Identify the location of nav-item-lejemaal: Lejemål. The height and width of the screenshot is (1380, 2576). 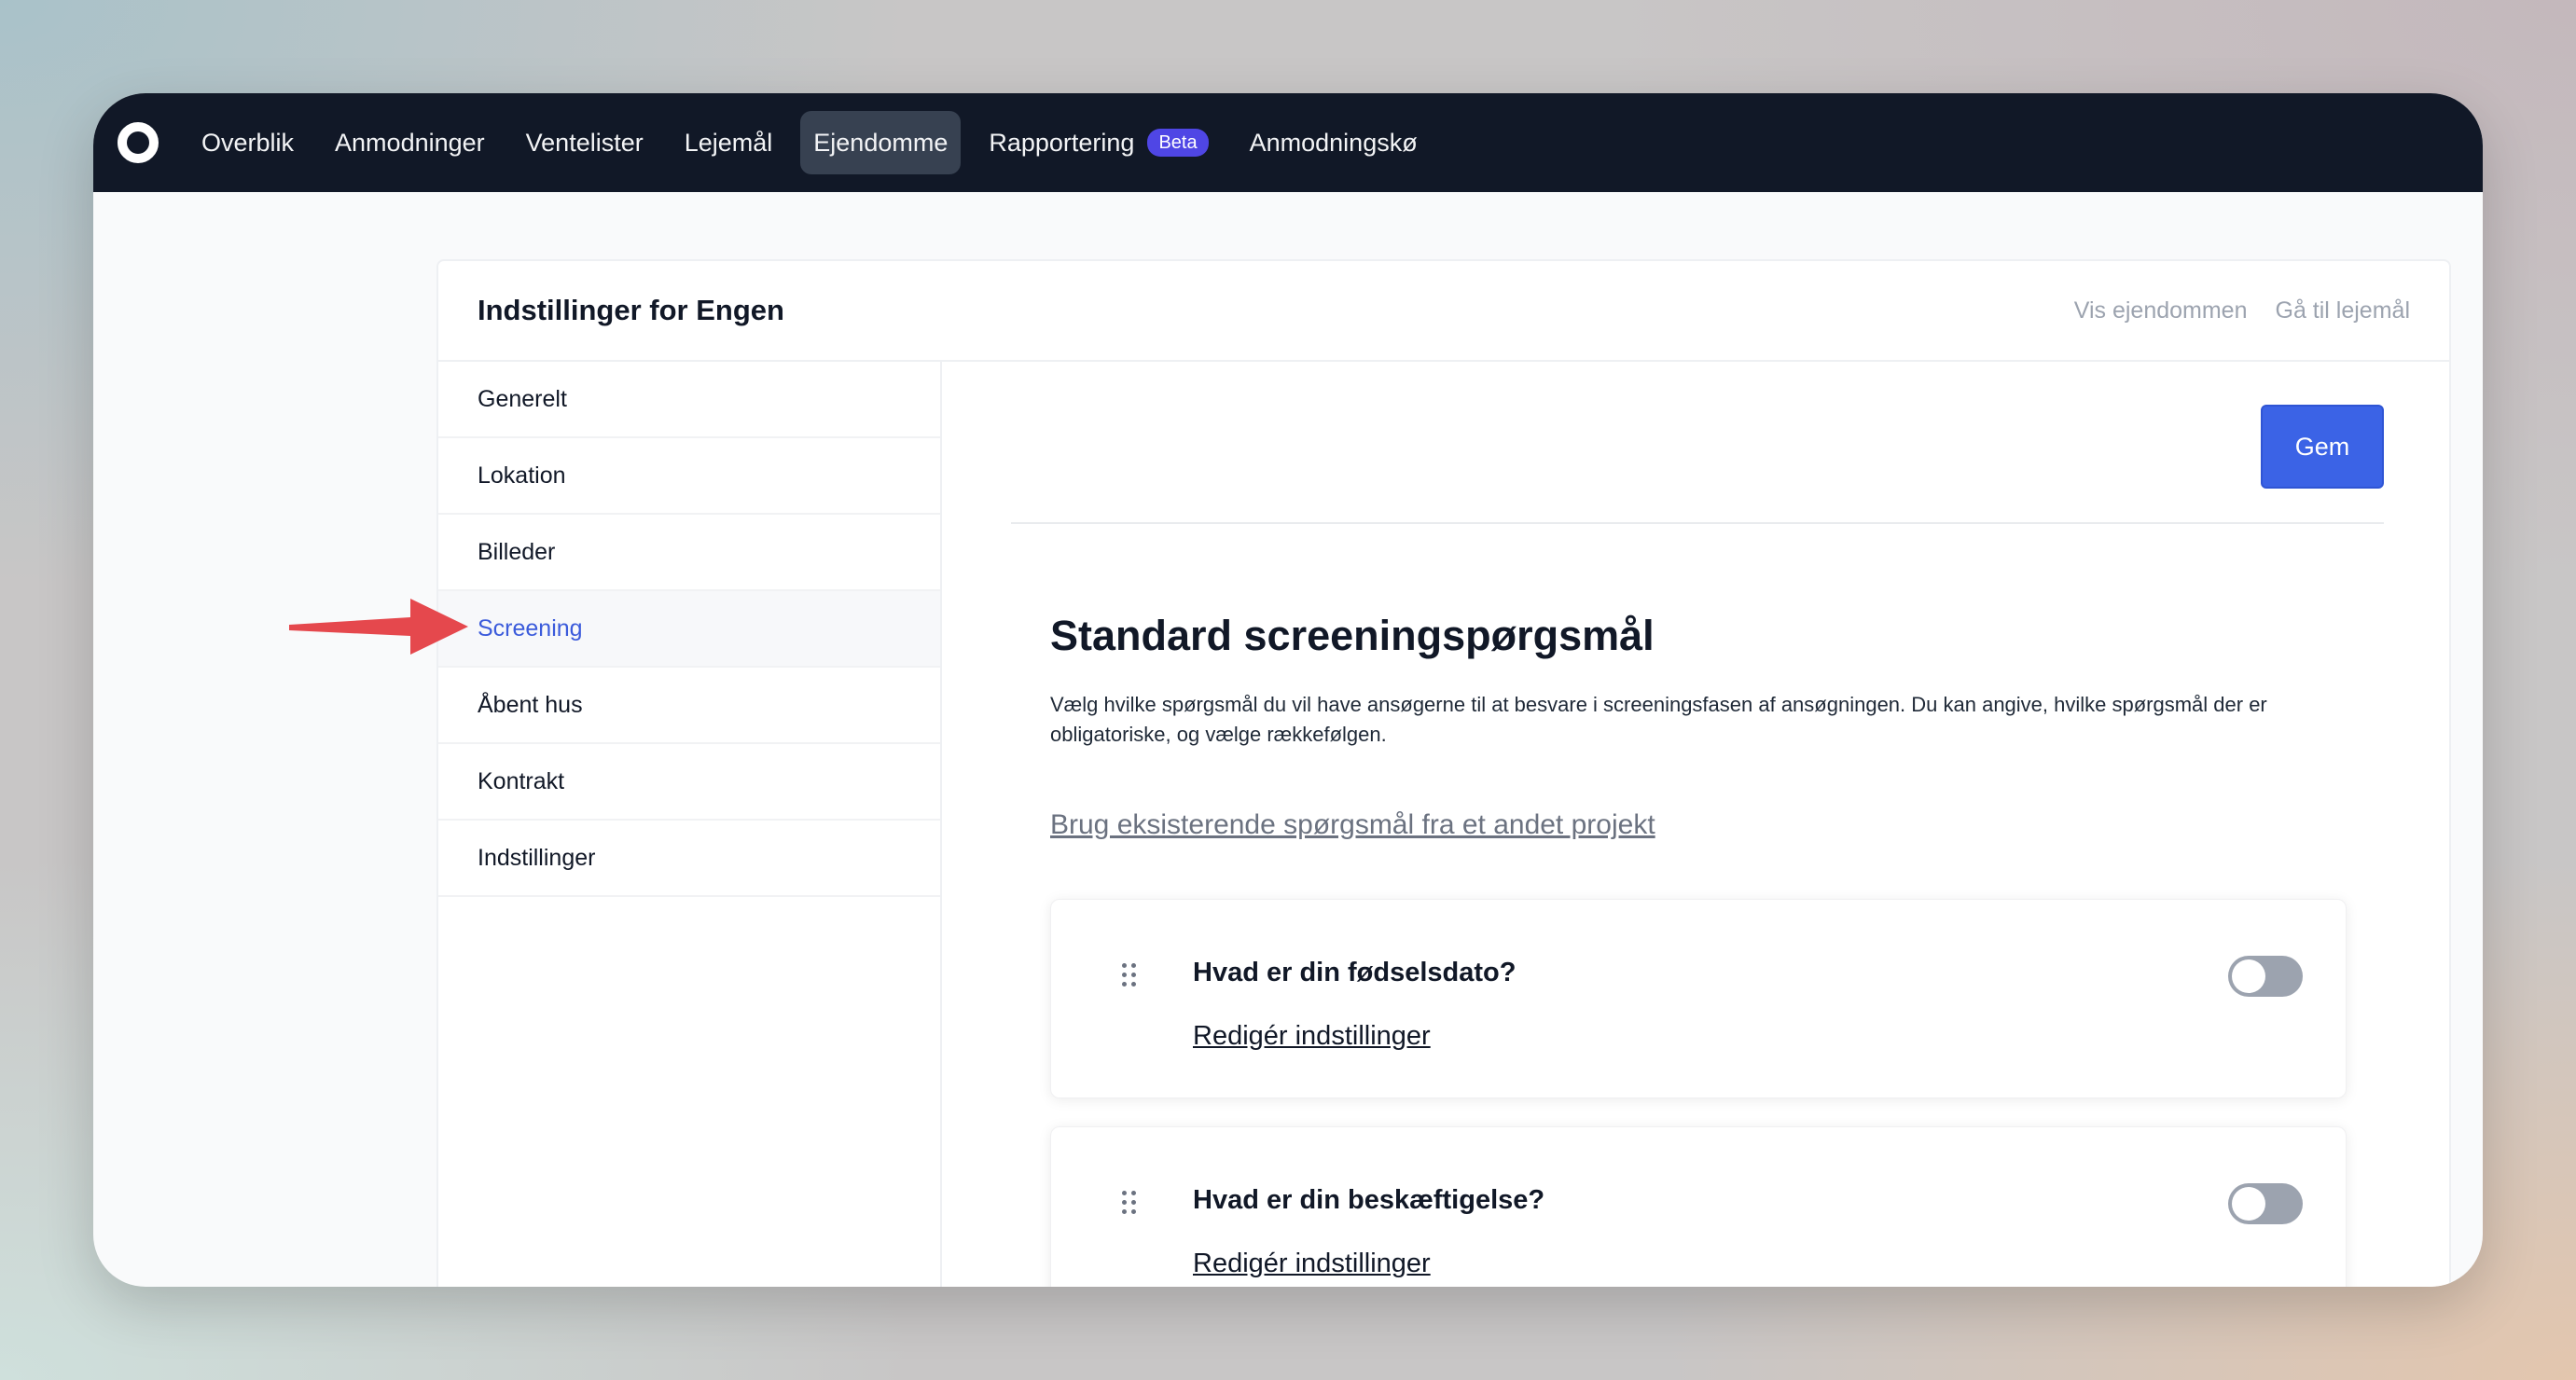
(729, 142).